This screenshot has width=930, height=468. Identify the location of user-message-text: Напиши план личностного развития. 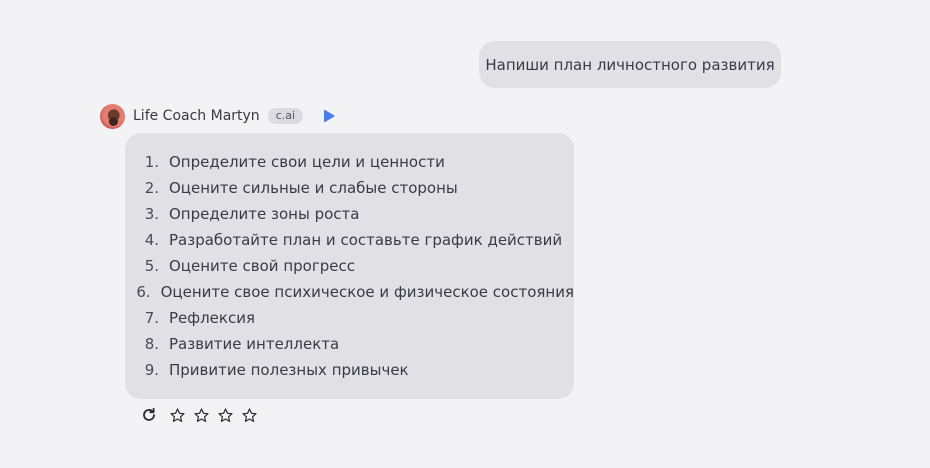
(630, 64).